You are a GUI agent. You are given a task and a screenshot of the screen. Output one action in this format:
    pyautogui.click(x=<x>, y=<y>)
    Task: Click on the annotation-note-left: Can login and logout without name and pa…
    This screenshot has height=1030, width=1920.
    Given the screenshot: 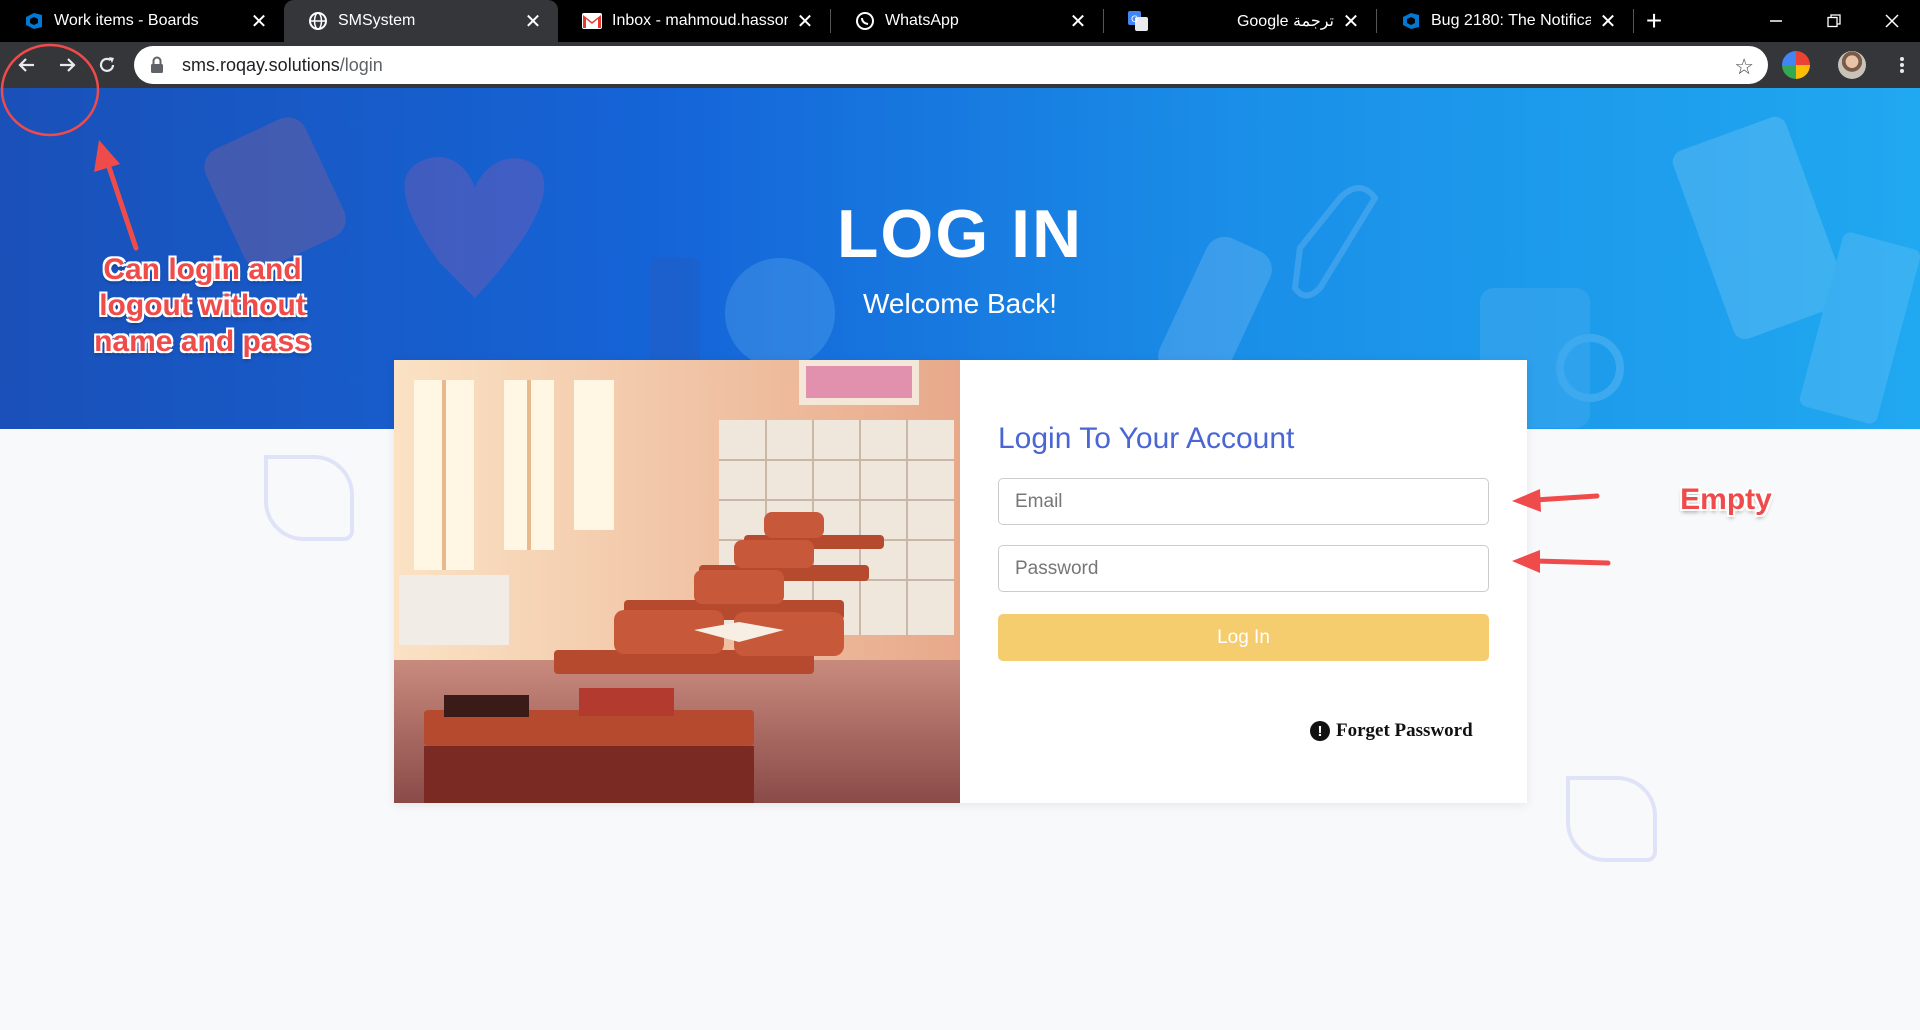 What is the action you would take?
    pyautogui.click(x=202, y=305)
    